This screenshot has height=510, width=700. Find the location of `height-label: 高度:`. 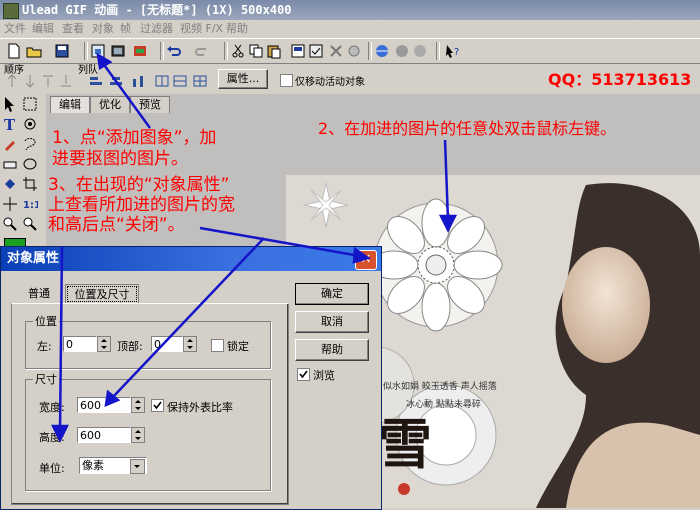

height-label: 高度: is located at coordinates (52, 437).